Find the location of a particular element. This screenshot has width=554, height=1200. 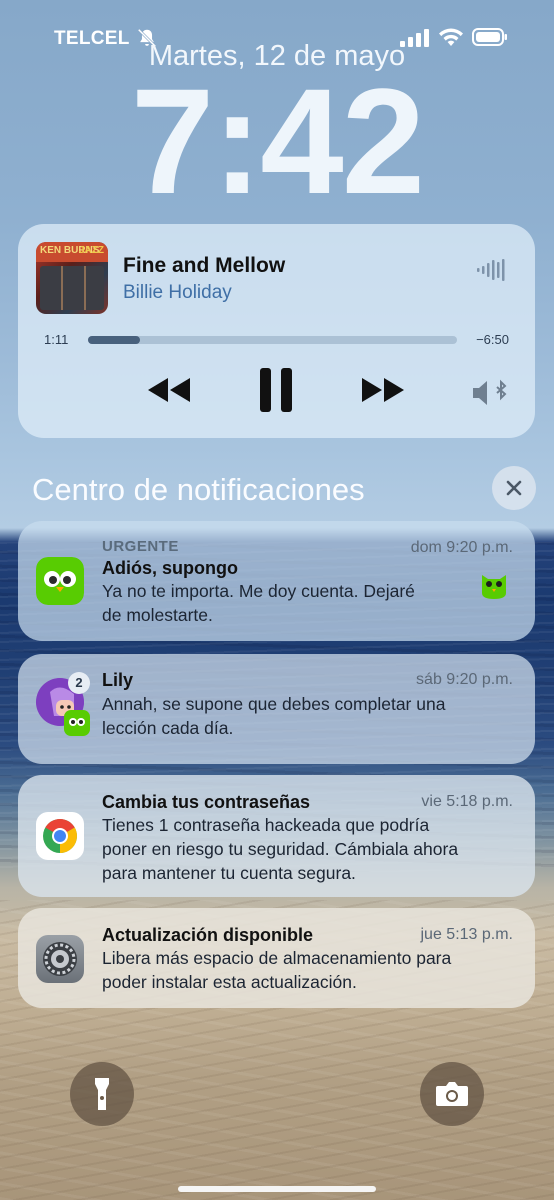

playback-scrubber is located at coordinates (272, 340).